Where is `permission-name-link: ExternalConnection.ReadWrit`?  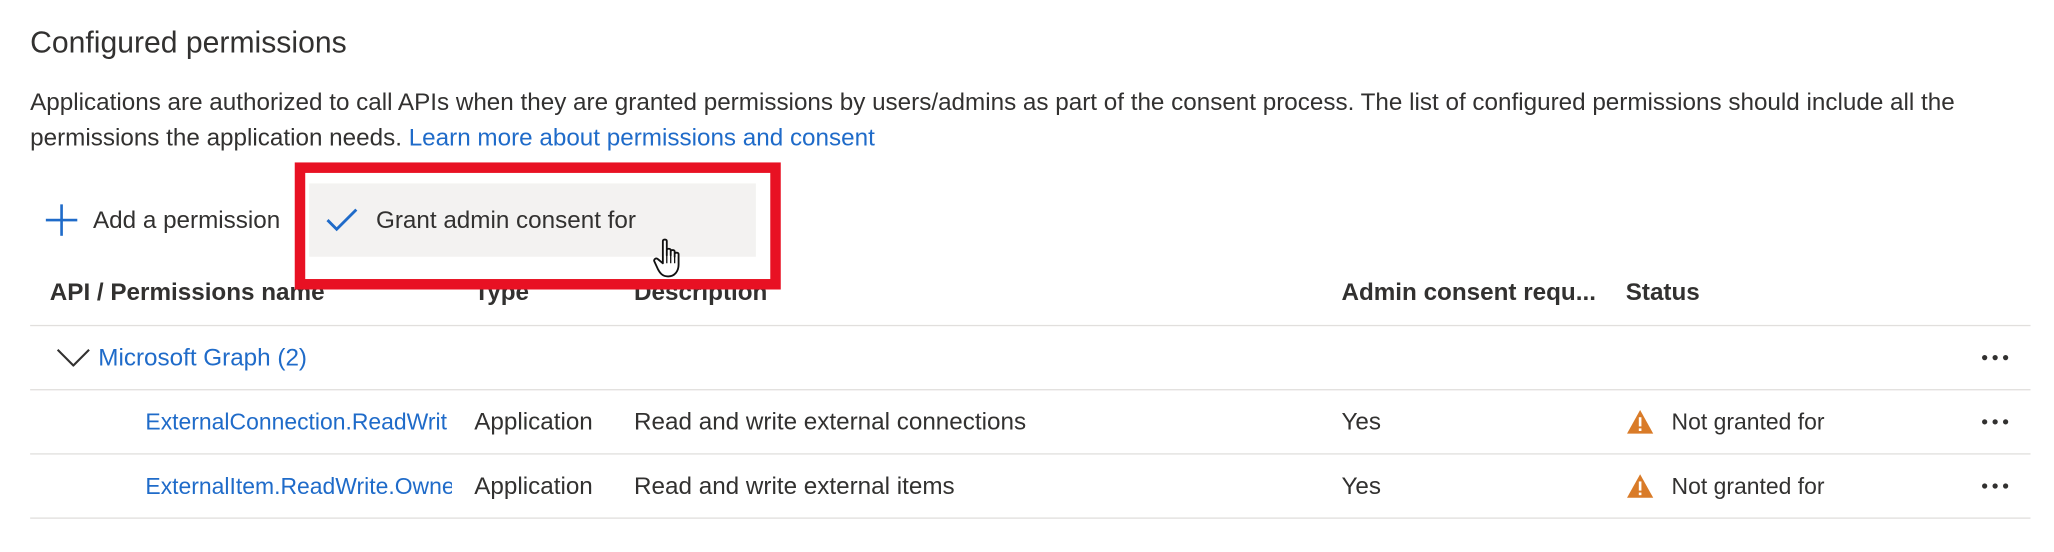 permission-name-link: ExternalConnection.ReadWrit is located at coordinates (298, 421).